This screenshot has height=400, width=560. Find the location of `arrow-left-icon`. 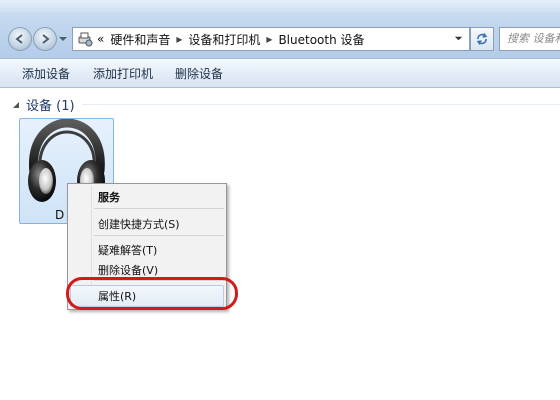

arrow-left-icon is located at coordinates (19, 39).